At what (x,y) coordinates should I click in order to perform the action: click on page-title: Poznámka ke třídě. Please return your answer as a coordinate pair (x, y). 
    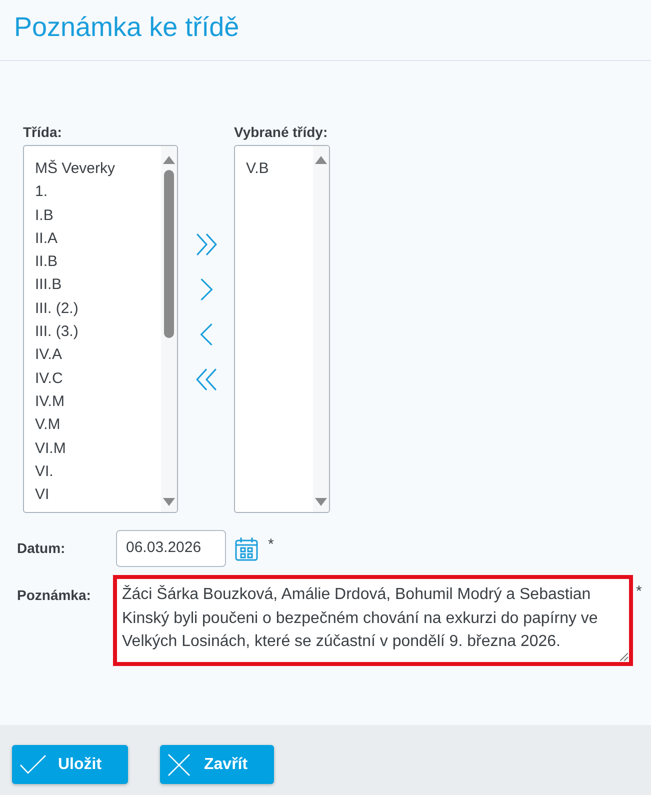
    Looking at the image, I should click on (127, 27).